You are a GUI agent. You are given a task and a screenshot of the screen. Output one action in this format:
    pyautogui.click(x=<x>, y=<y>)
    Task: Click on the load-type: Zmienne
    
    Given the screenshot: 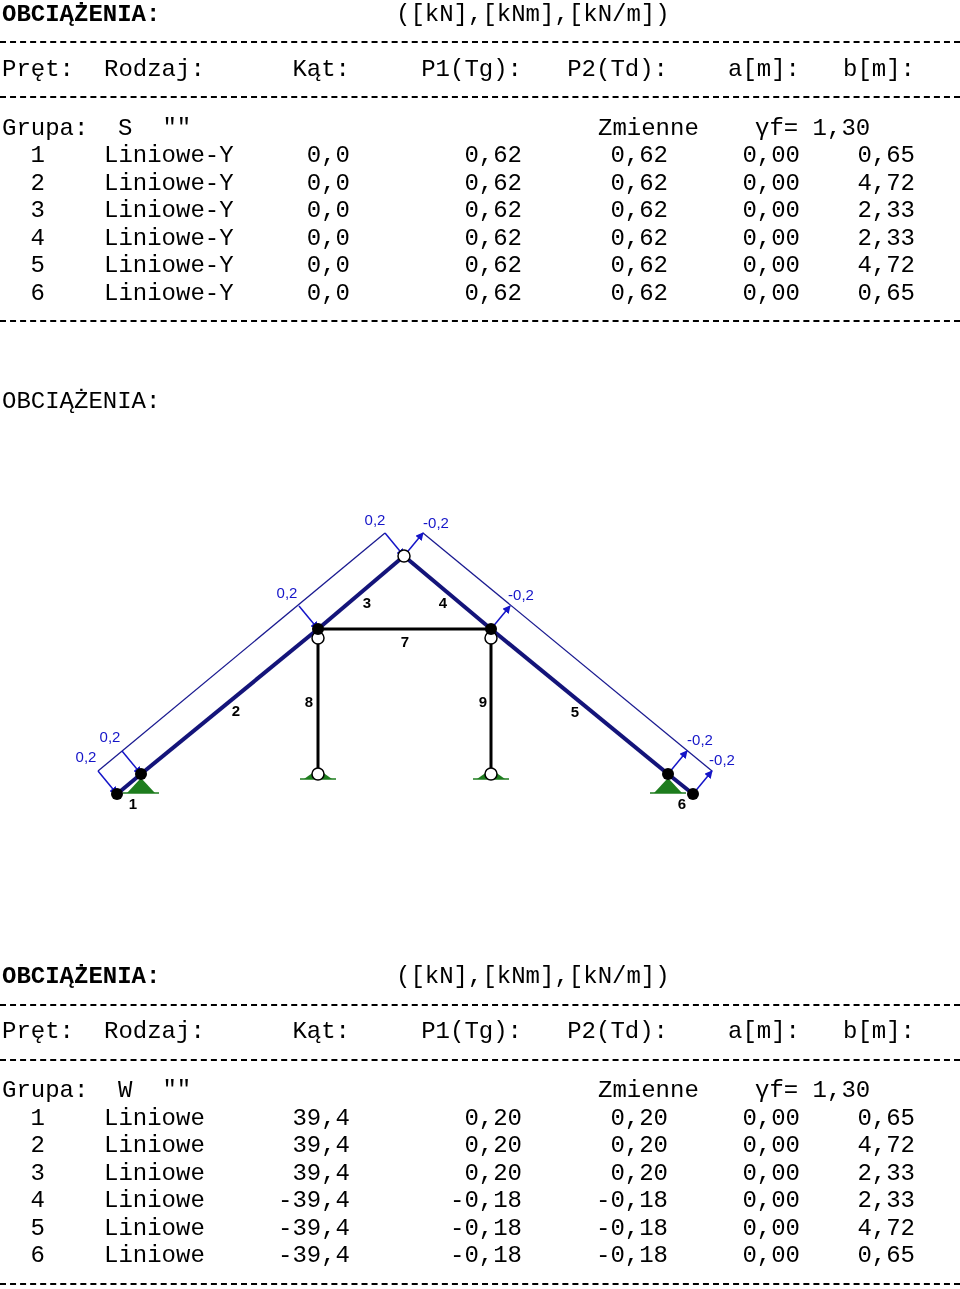 What is the action you would take?
    pyautogui.click(x=648, y=1091)
    